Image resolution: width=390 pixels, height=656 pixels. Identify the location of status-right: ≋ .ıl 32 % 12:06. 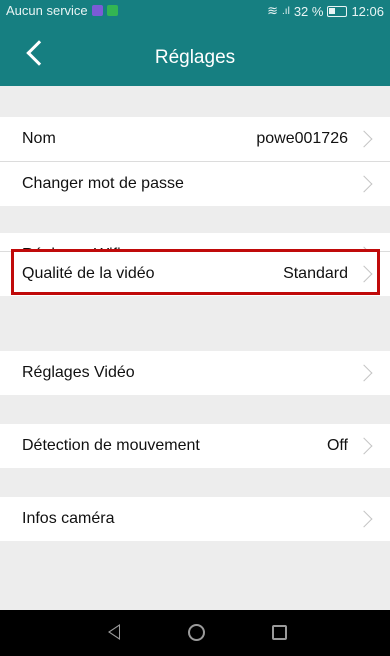
(325, 11).